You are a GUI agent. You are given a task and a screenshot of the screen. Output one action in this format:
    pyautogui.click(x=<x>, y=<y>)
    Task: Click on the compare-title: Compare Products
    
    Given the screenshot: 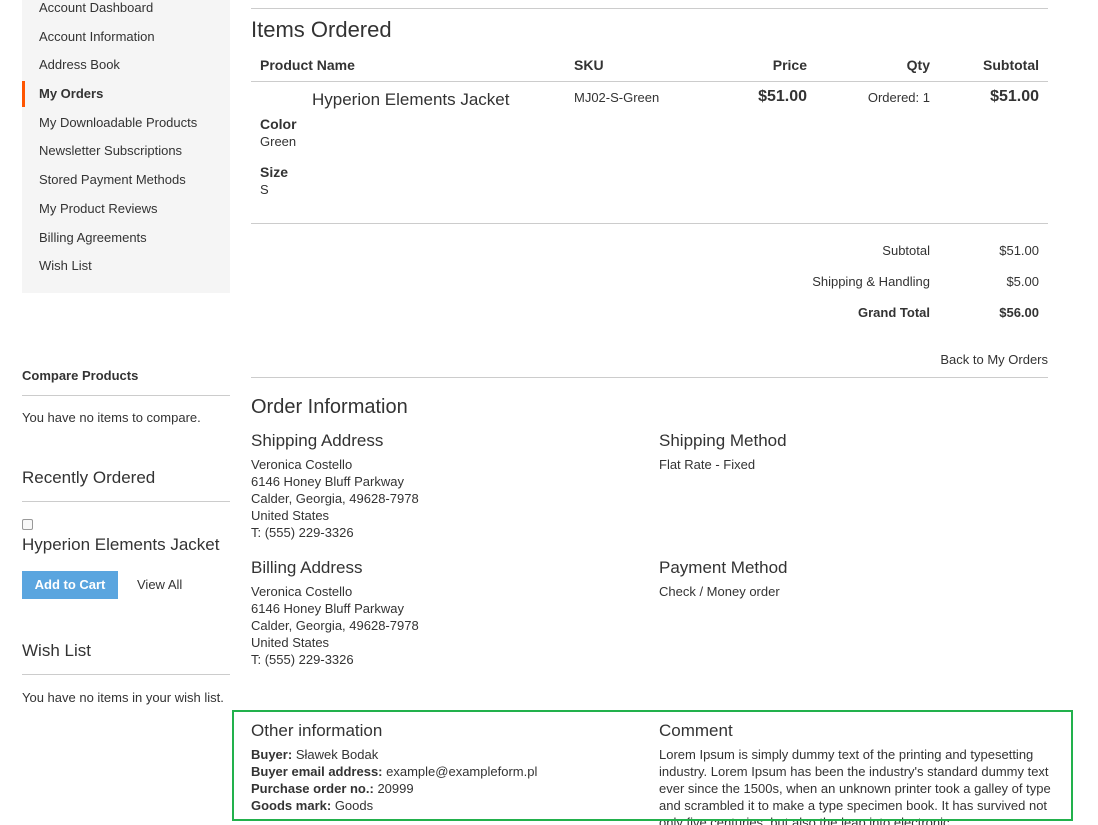 What is the action you would take?
    pyautogui.click(x=80, y=375)
    